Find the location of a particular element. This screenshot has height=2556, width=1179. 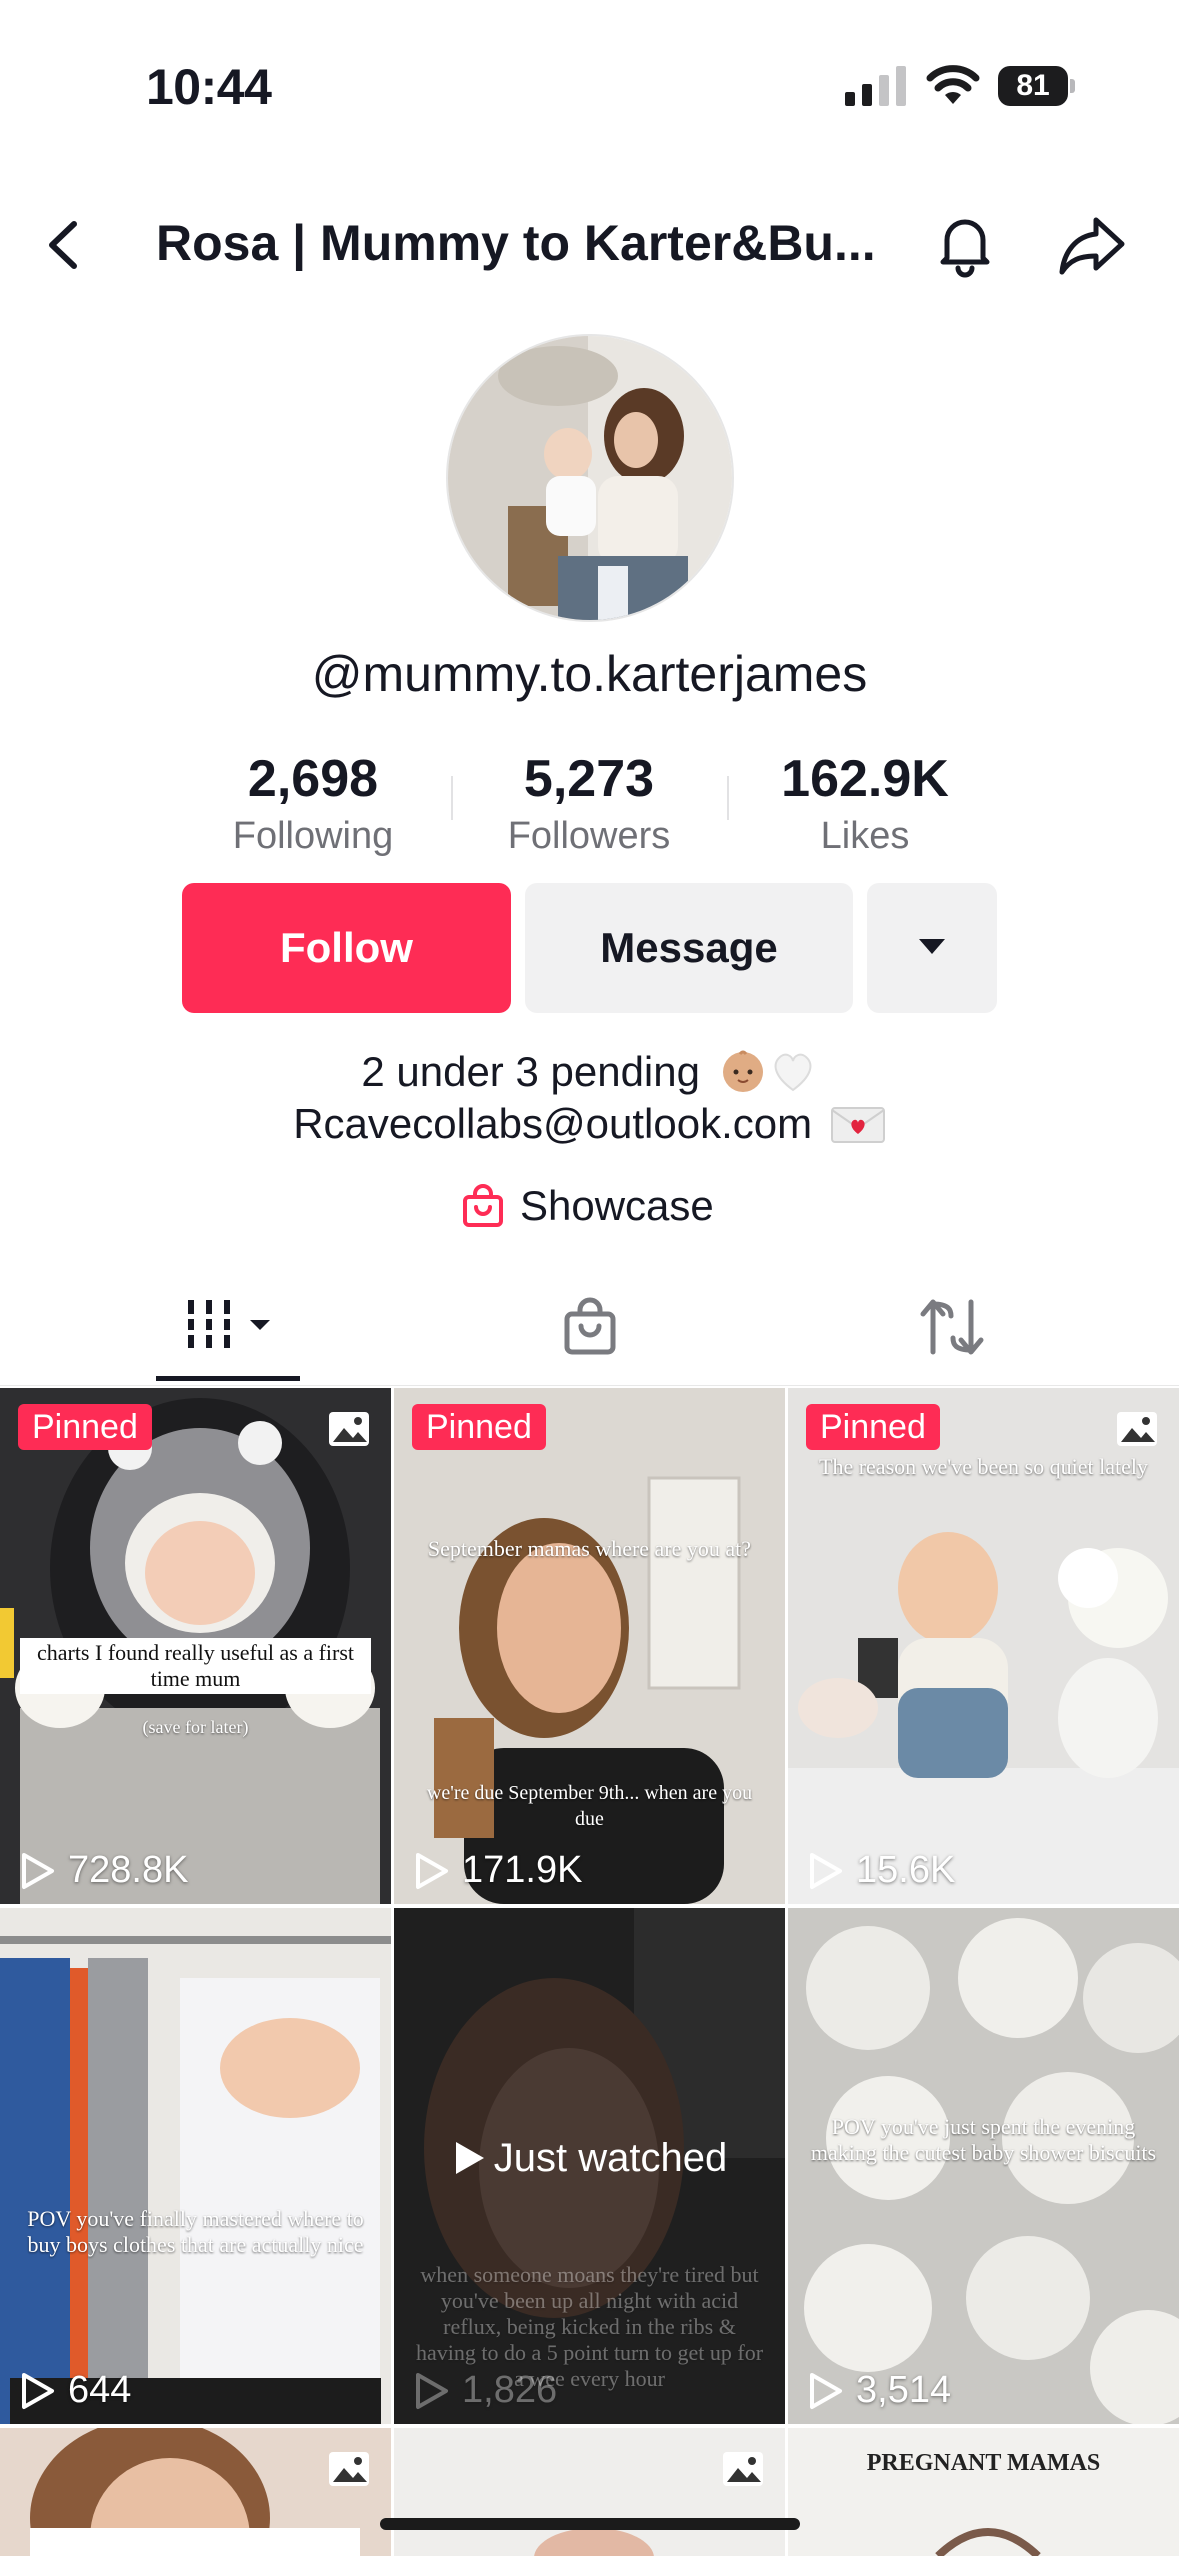

username: @mummy.to.karterjames is located at coordinates (589, 674).